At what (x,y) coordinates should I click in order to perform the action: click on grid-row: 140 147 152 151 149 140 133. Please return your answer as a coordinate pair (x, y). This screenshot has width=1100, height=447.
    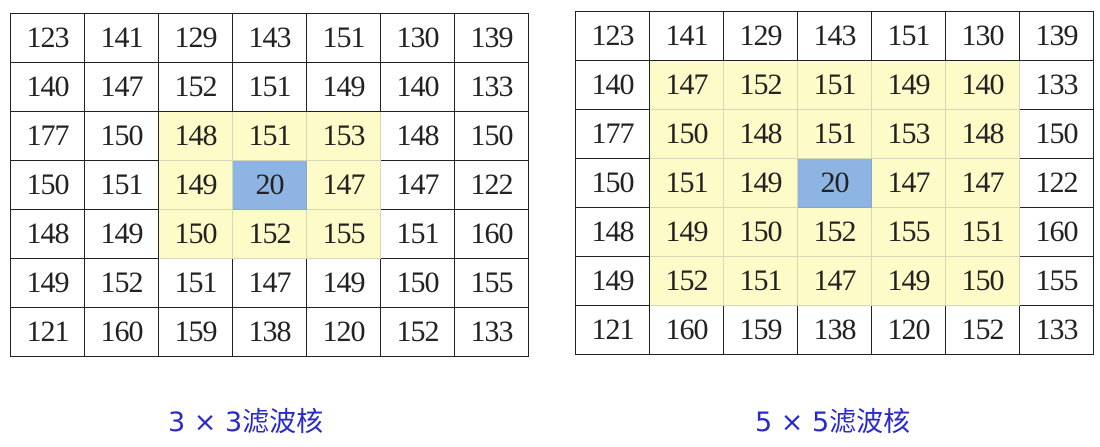
    Looking at the image, I should click on (834, 85).